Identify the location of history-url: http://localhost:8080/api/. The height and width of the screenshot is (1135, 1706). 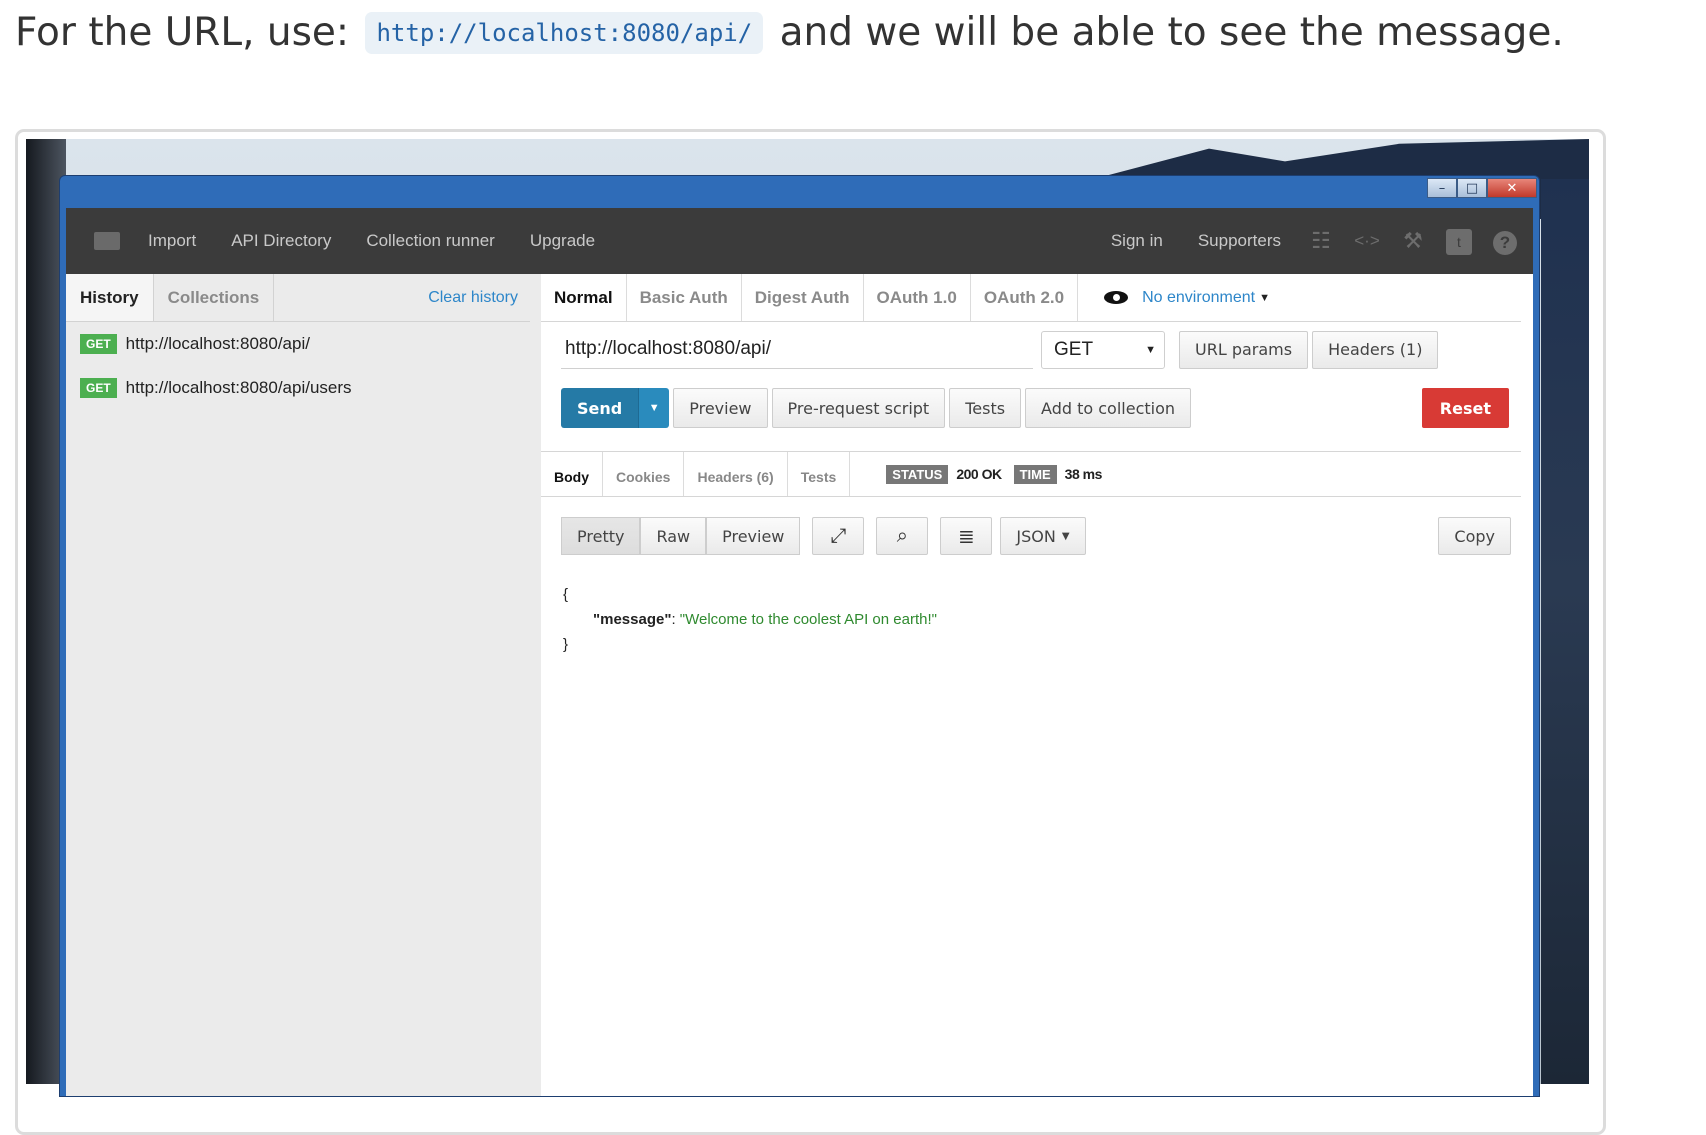
(217, 343).